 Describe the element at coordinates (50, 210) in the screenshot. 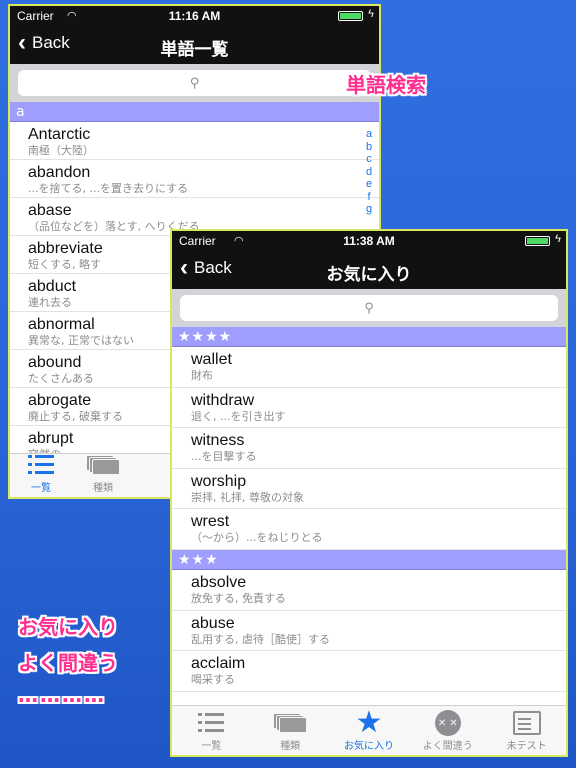

I see `word-text: abase` at that location.